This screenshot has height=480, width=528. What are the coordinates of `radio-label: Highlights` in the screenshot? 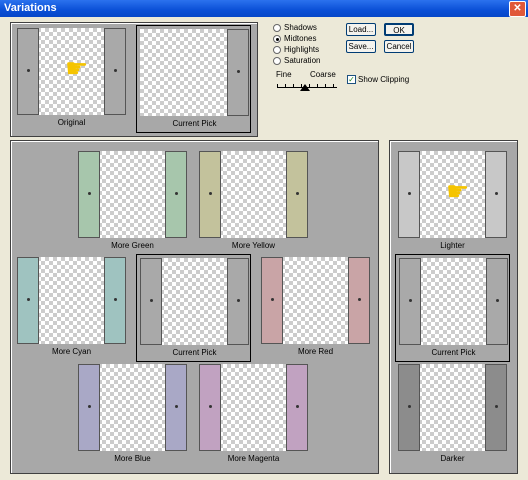 It's located at (302, 49).